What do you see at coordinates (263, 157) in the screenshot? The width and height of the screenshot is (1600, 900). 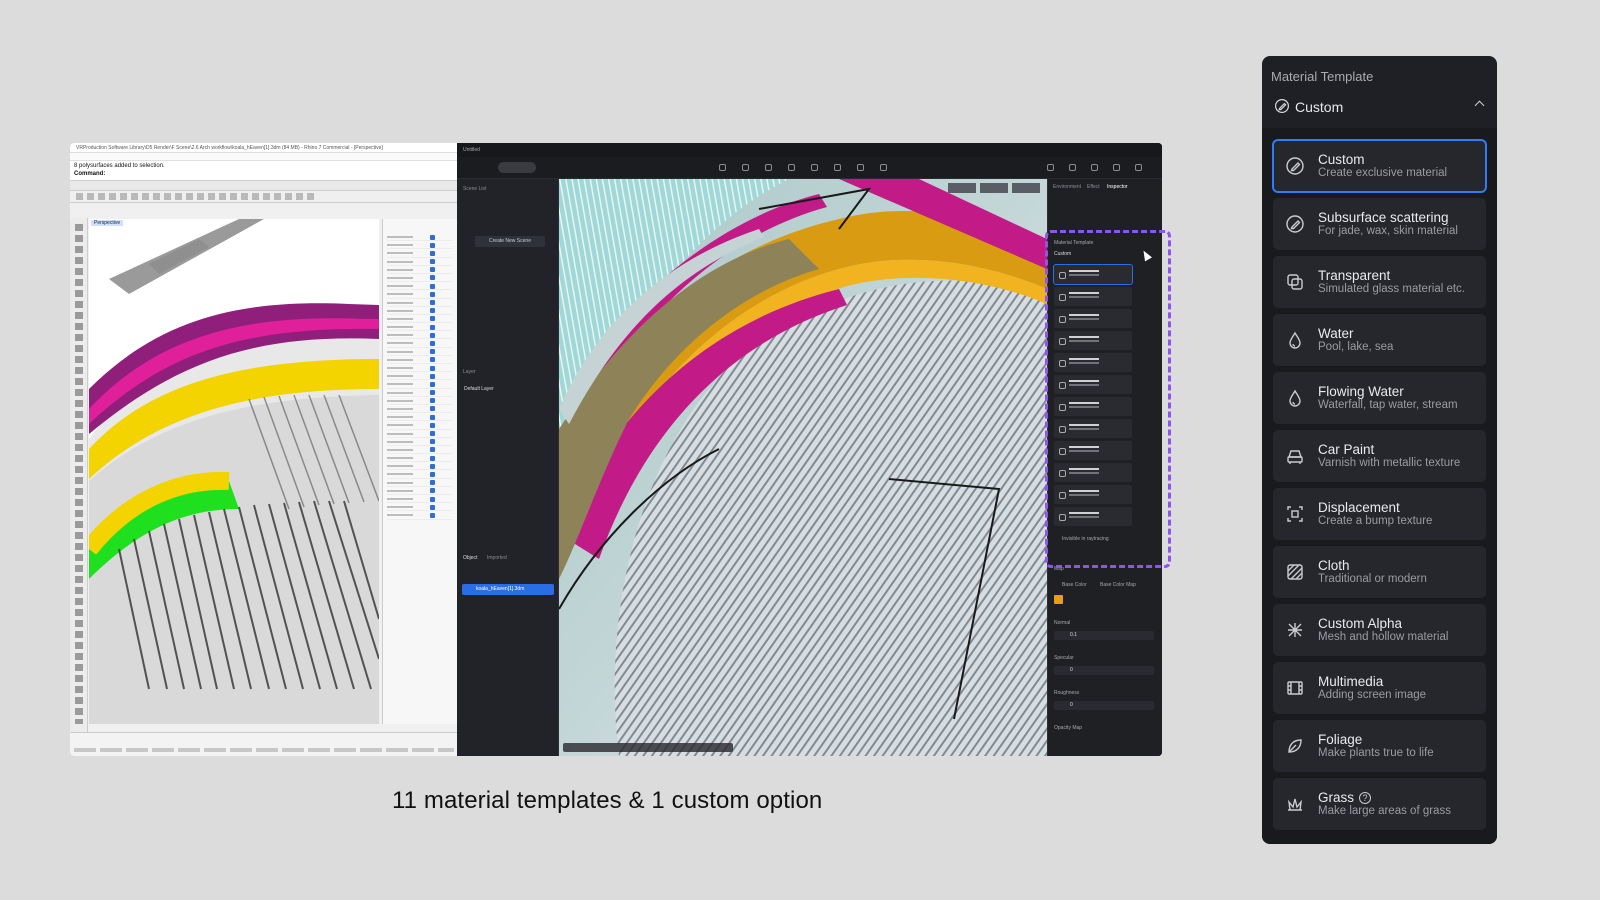 I see `rhino-menu-bar` at bounding box center [263, 157].